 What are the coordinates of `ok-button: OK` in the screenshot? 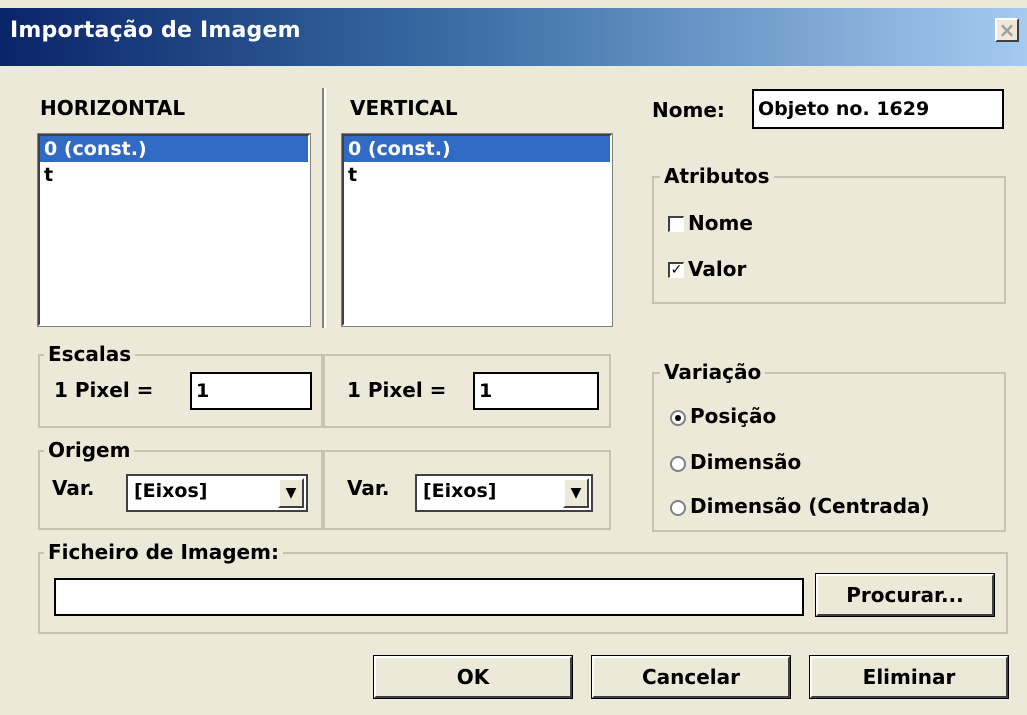 It's located at (473, 677).